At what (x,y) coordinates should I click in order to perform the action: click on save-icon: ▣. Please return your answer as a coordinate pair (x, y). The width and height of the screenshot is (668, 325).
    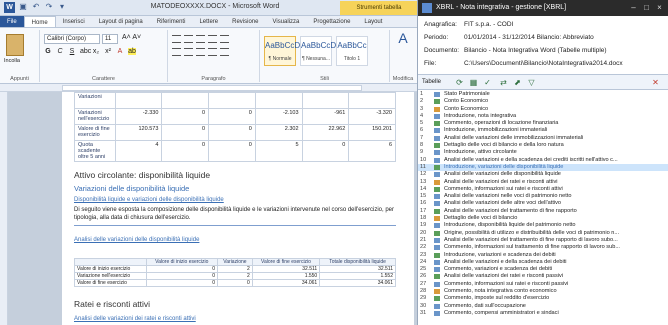
    Looking at the image, I should click on (23, 7).